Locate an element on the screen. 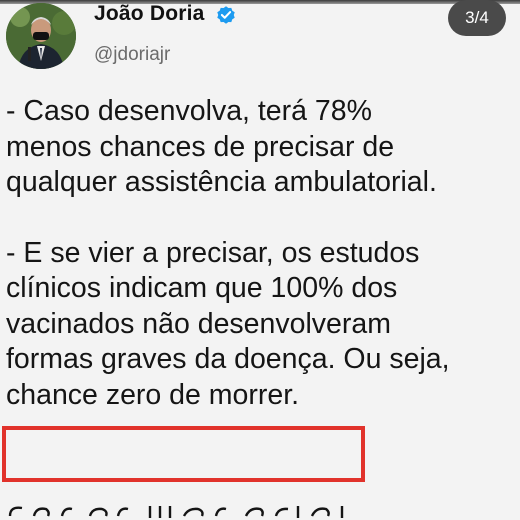 The width and height of the screenshot is (520, 520). tweet-line: formas graves da doença. Ou seja, is located at coordinates (228, 359).